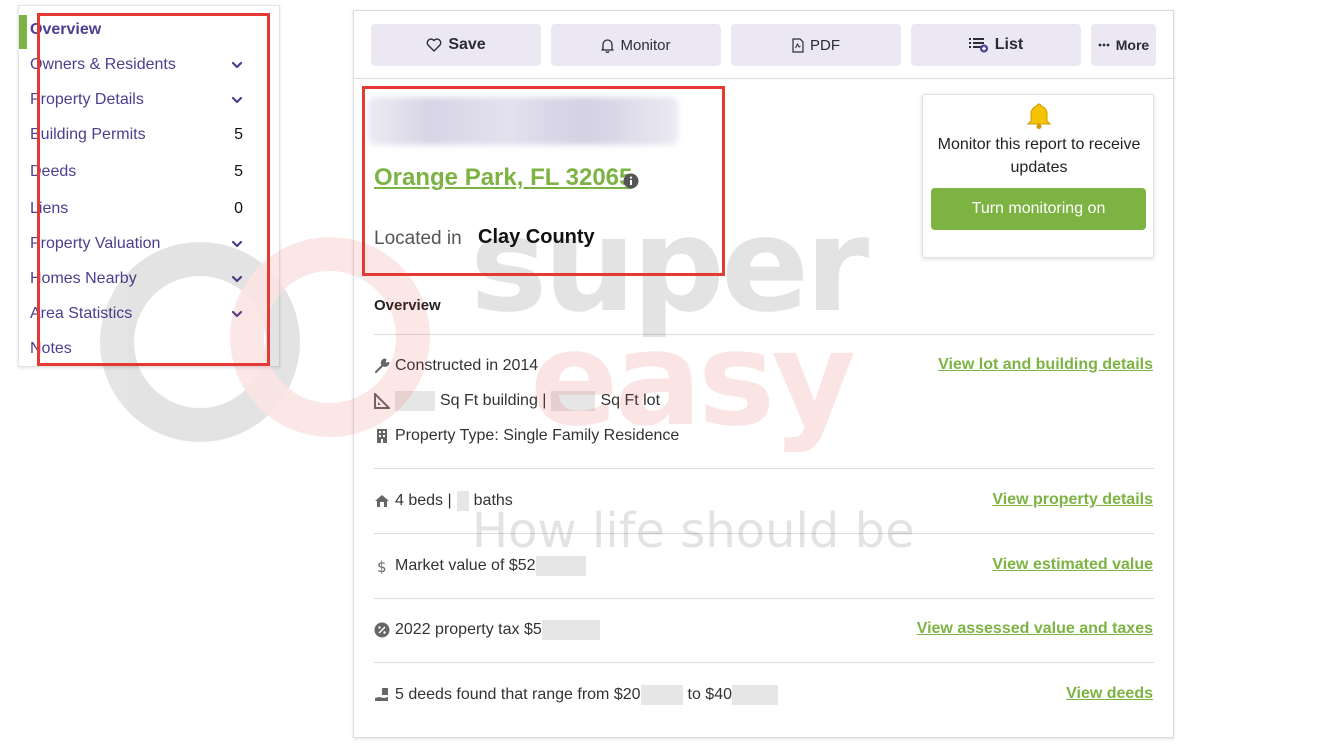 This screenshot has height=744, width=1342. I want to click on more-dots-icon, so click(1104, 45).